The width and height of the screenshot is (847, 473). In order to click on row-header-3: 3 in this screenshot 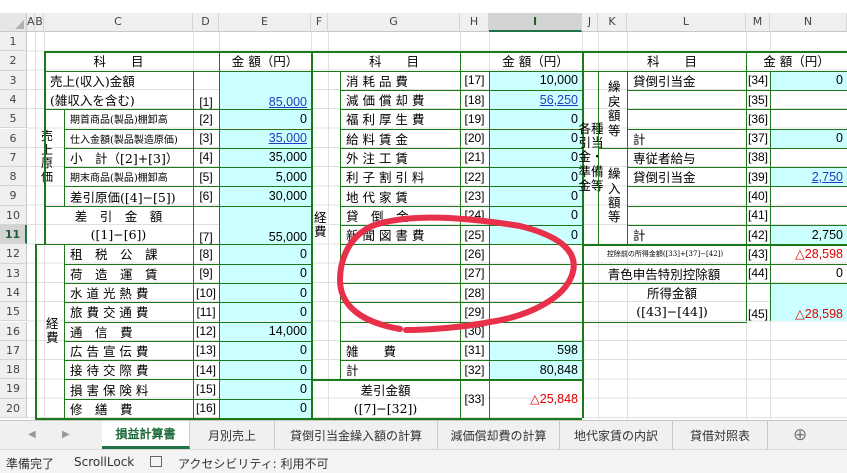, I will do `click(13, 80)`.